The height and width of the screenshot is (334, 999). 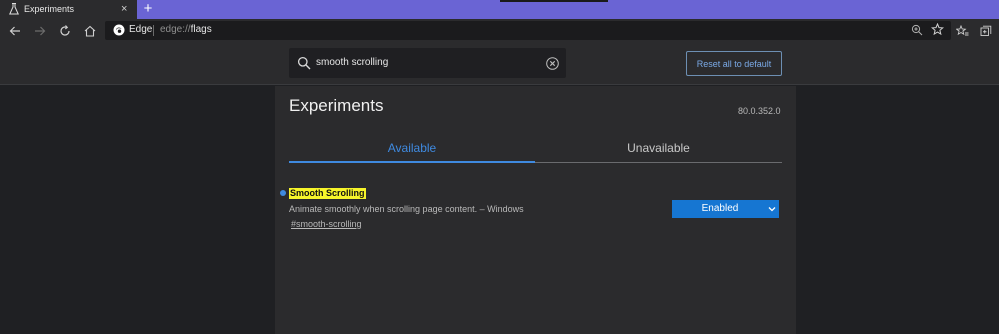 What do you see at coordinates (427, 63) in the screenshot?
I see `search-box: smooth scrolling` at bounding box center [427, 63].